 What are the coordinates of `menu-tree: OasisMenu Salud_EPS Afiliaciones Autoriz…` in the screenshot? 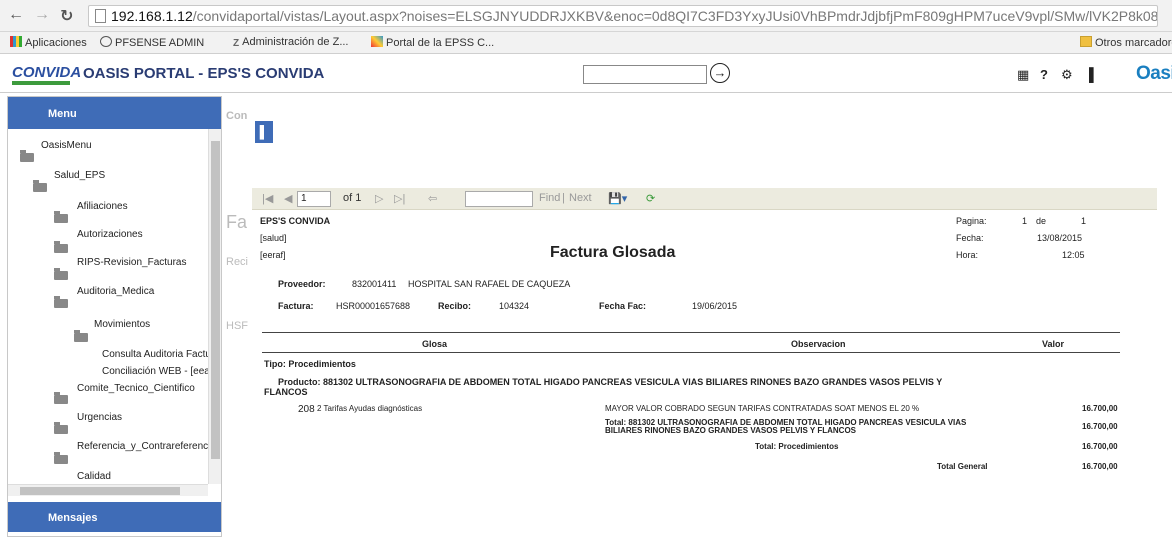 It's located at (108, 306).